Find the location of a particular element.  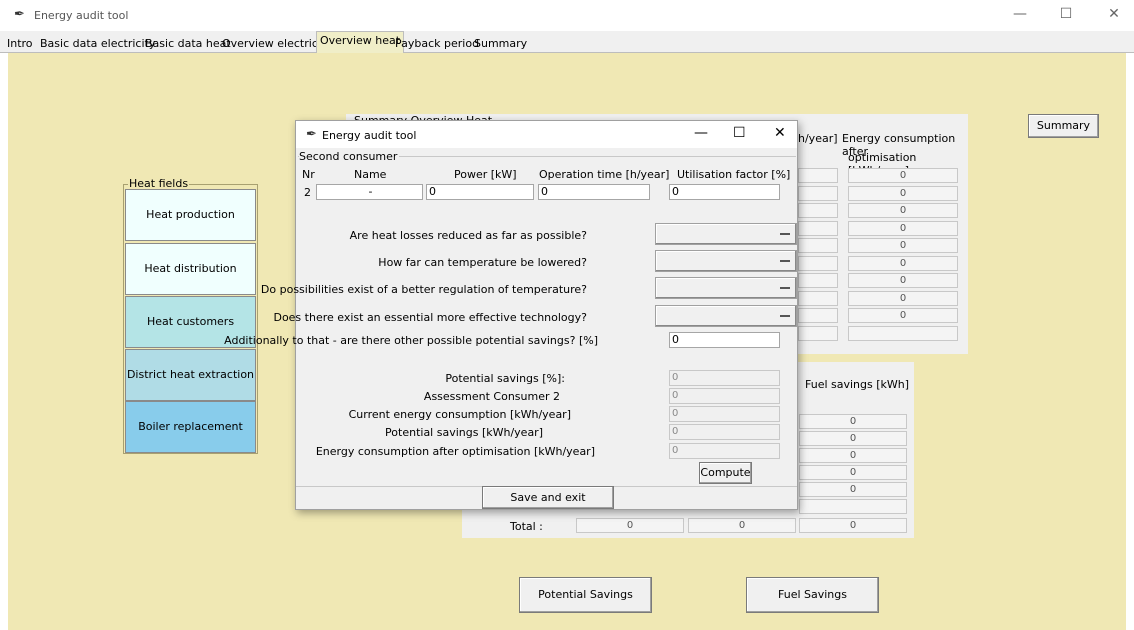

regulation-select is located at coordinates (726, 288).